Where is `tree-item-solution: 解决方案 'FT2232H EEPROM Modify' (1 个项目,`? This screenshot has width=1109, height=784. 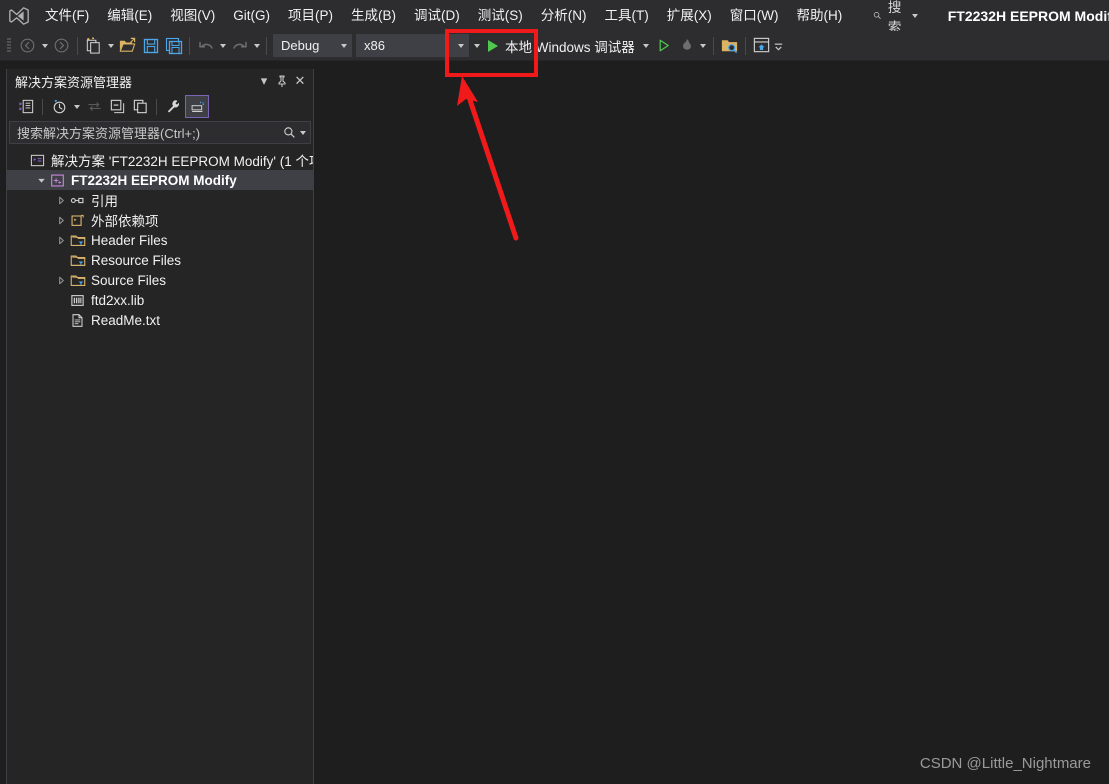 tree-item-solution: 解决方案 'FT2232H EEPROM Modify' (1 个项目, is located at coordinates (160, 160).